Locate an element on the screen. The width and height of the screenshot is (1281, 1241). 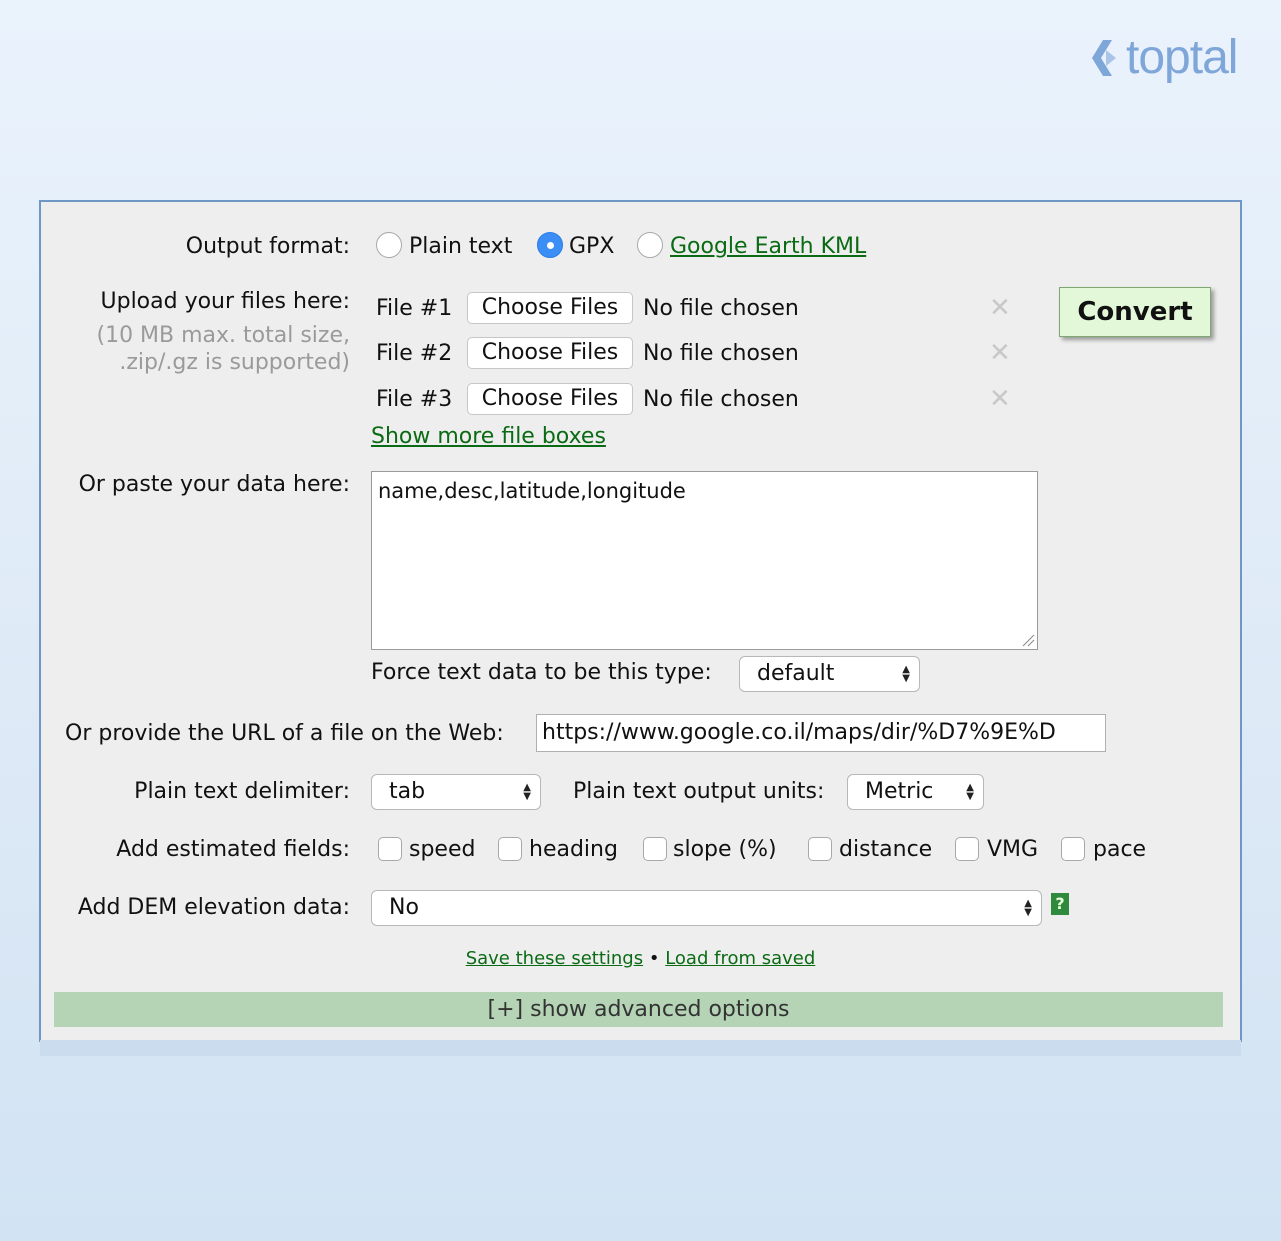
choose-files-button-3: Choose Files is located at coordinates (550, 399).